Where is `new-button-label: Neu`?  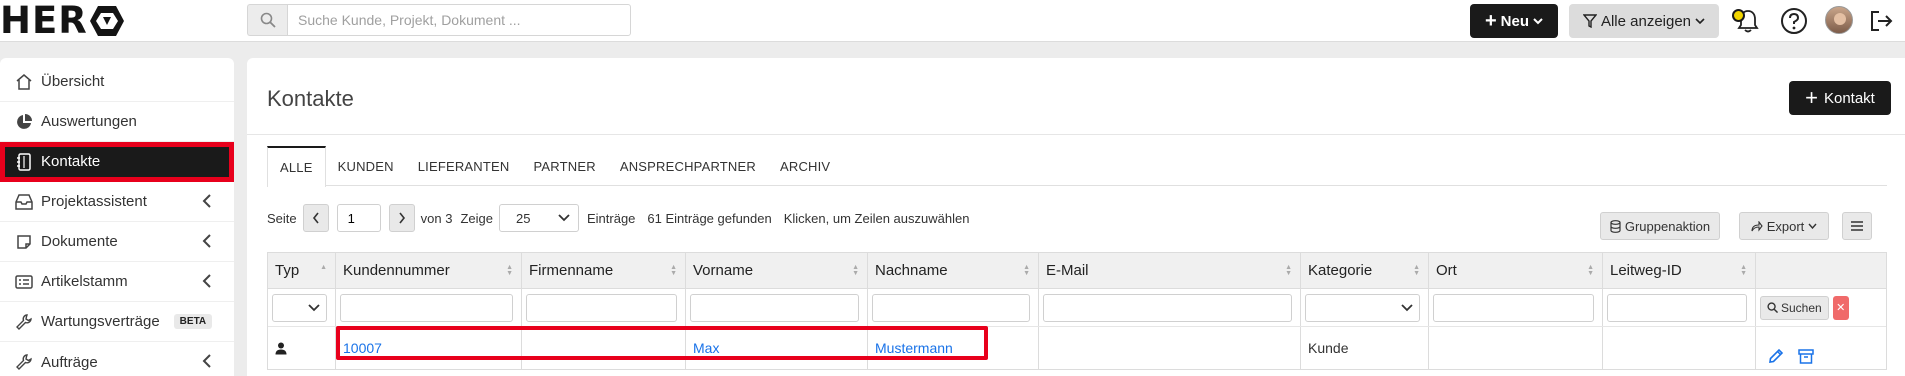 new-button-label: Neu is located at coordinates (1515, 21).